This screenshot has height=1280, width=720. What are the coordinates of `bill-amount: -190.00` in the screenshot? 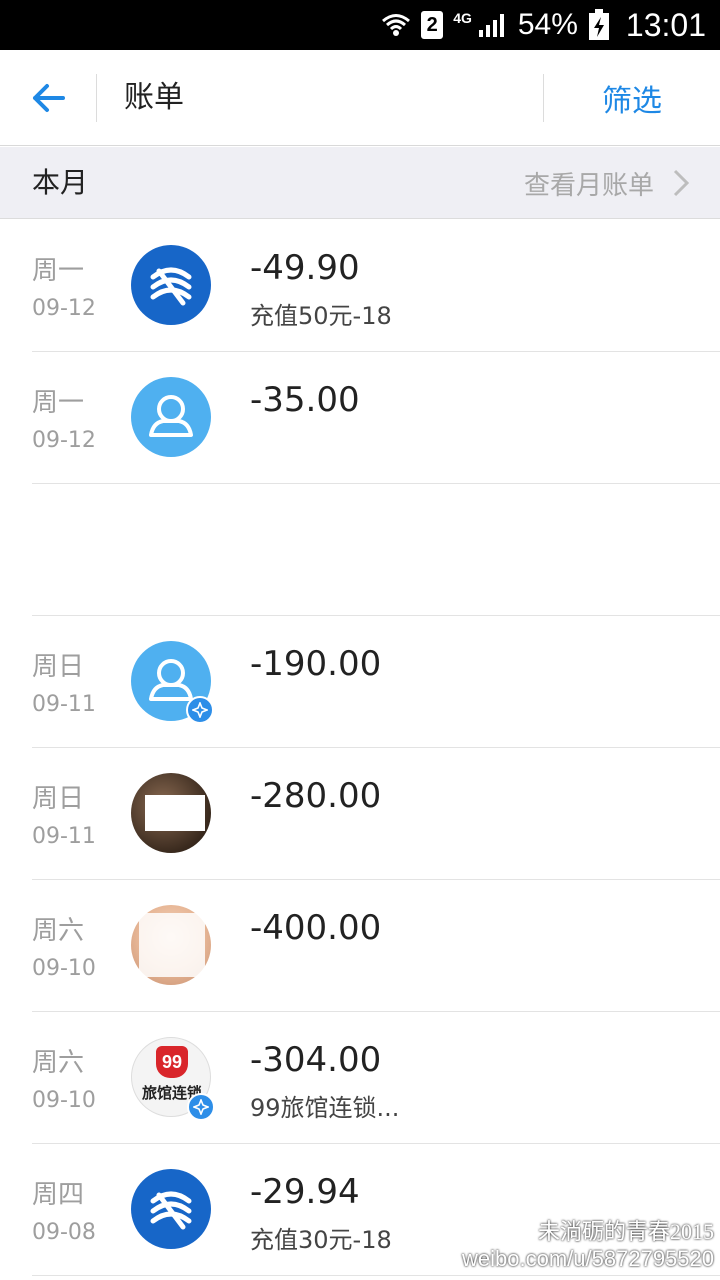 It's located at (316, 664).